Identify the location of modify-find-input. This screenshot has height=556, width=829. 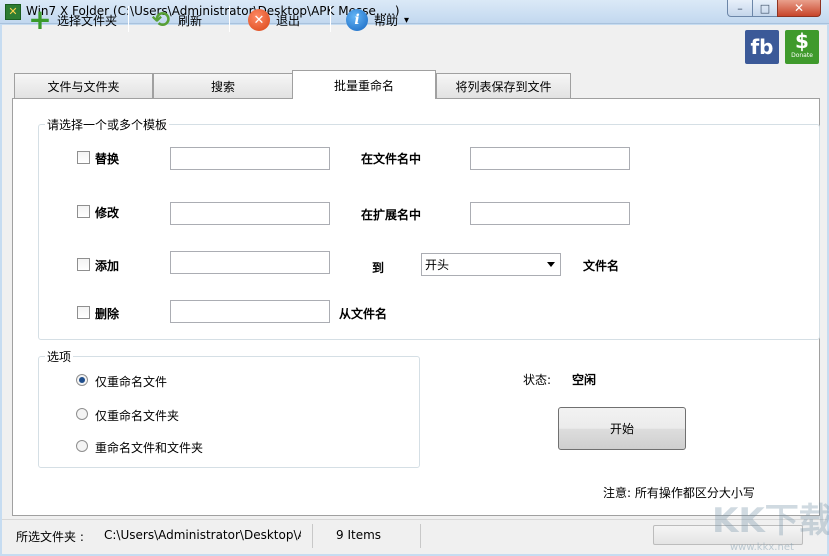
(250, 213).